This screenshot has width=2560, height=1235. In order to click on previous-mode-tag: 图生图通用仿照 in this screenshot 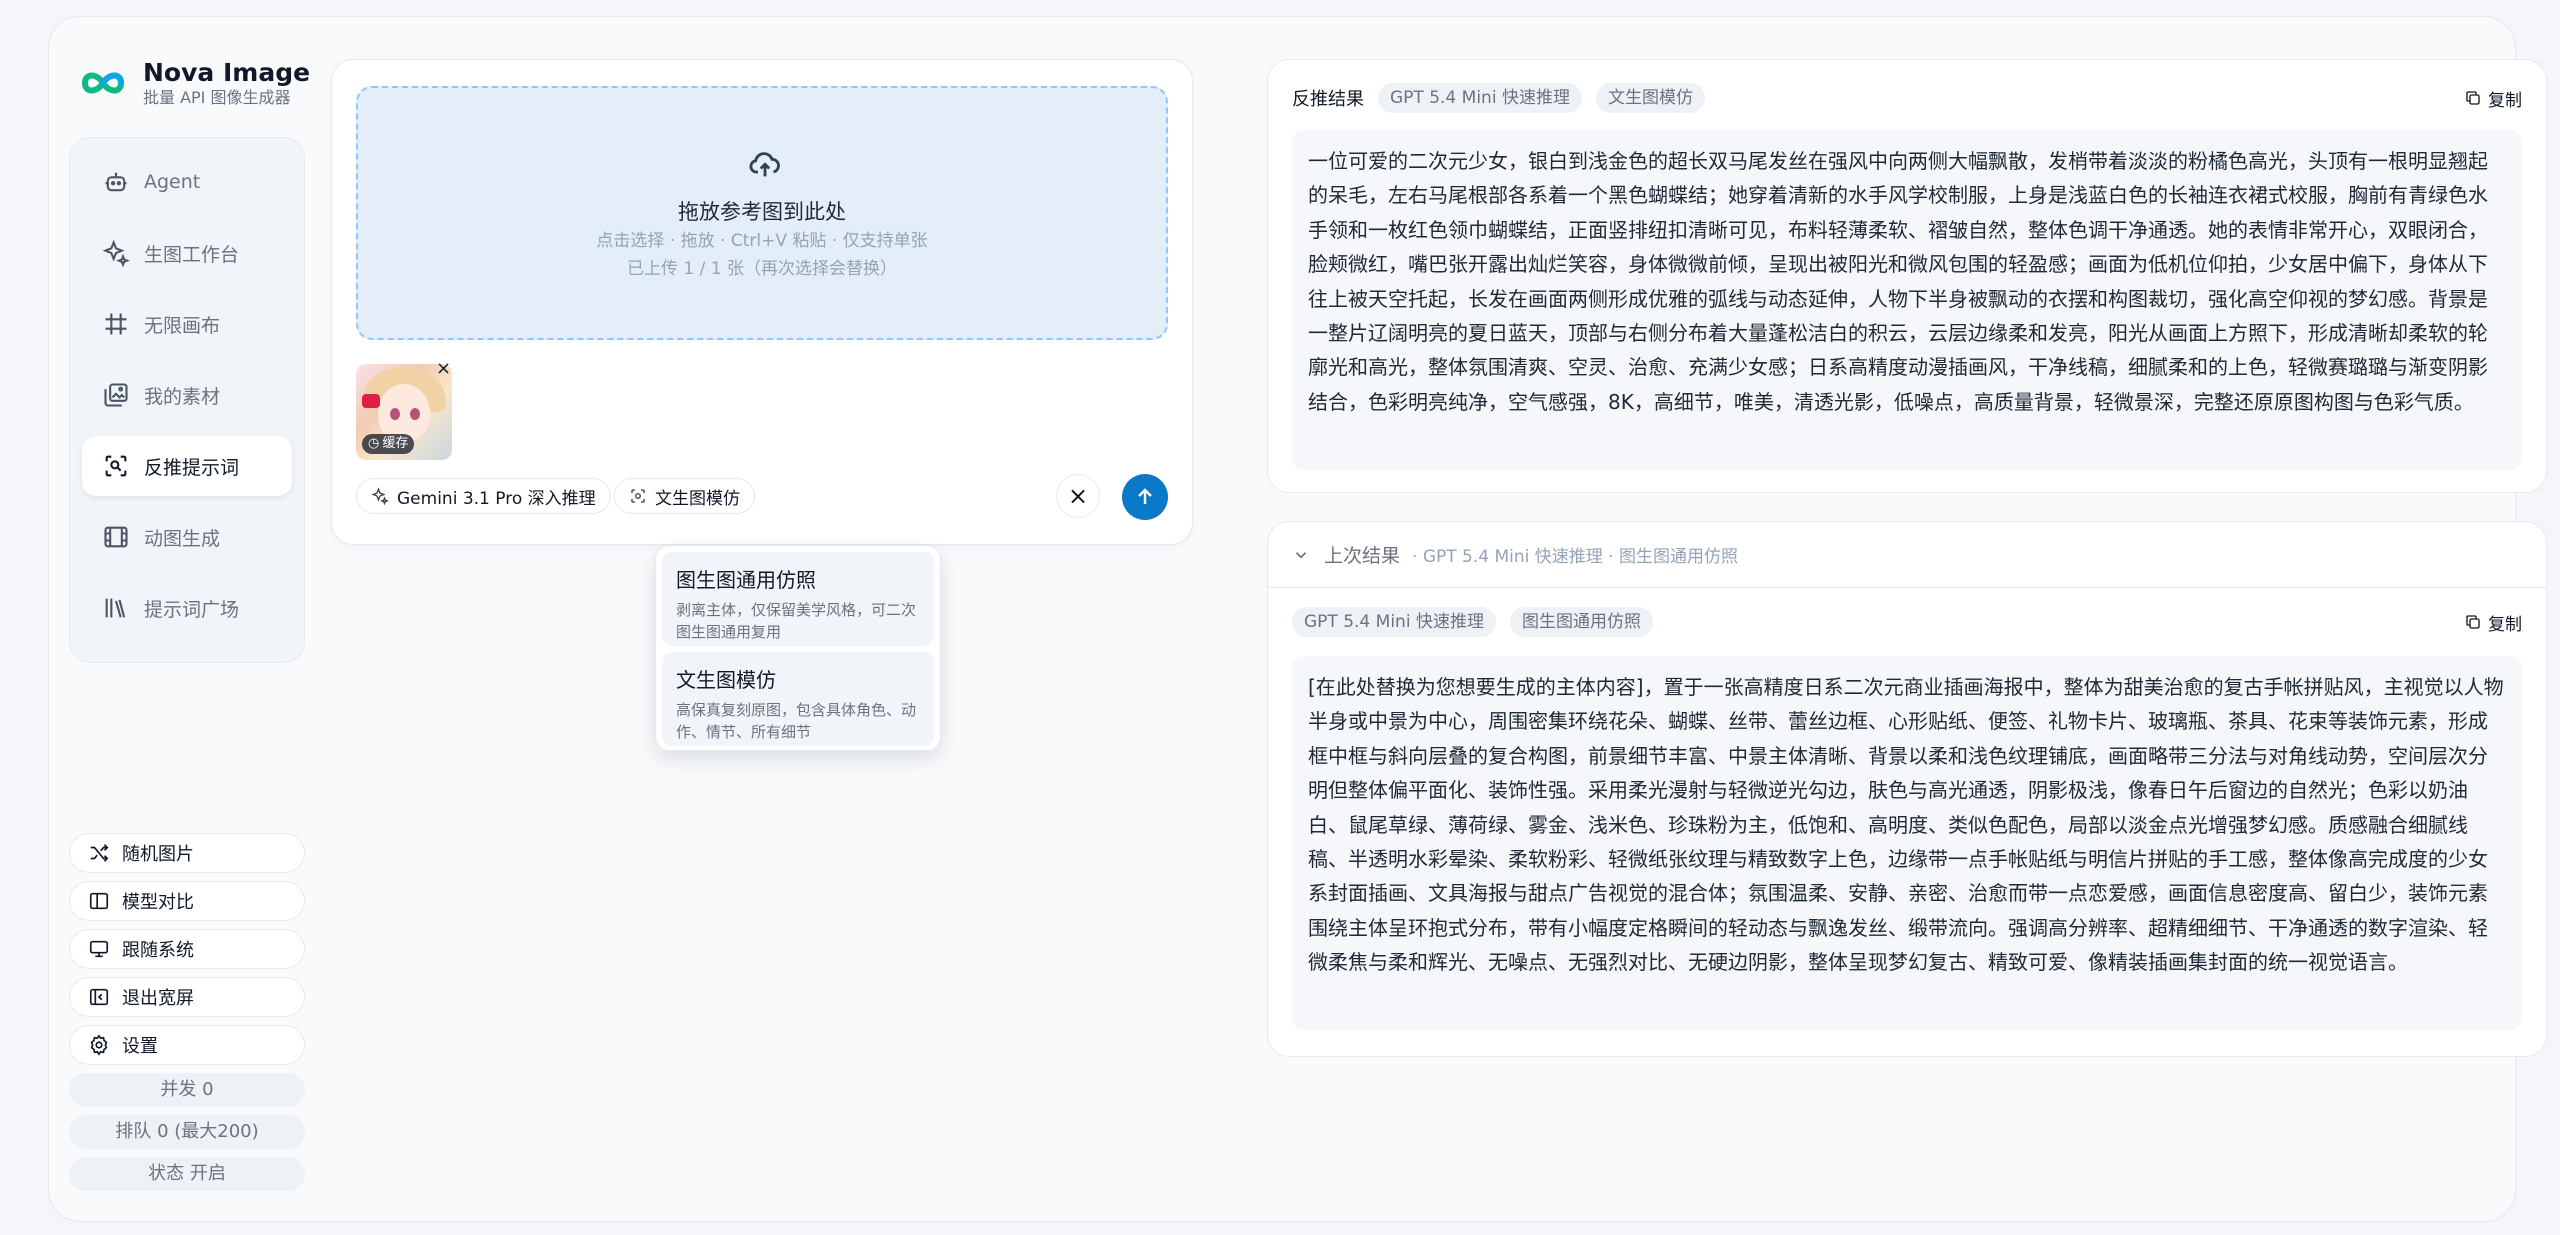, I will do `click(1581, 622)`.